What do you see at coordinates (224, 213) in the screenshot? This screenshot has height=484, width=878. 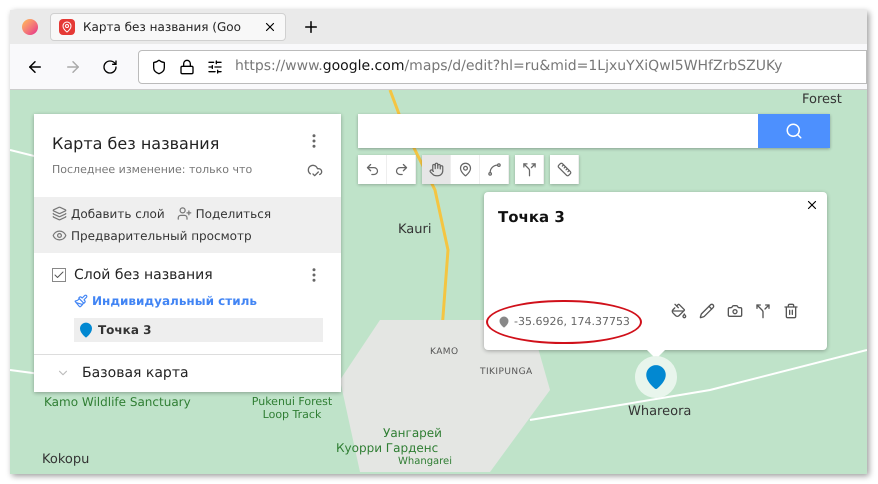 I see `action-button: Поделиться` at bounding box center [224, 213].